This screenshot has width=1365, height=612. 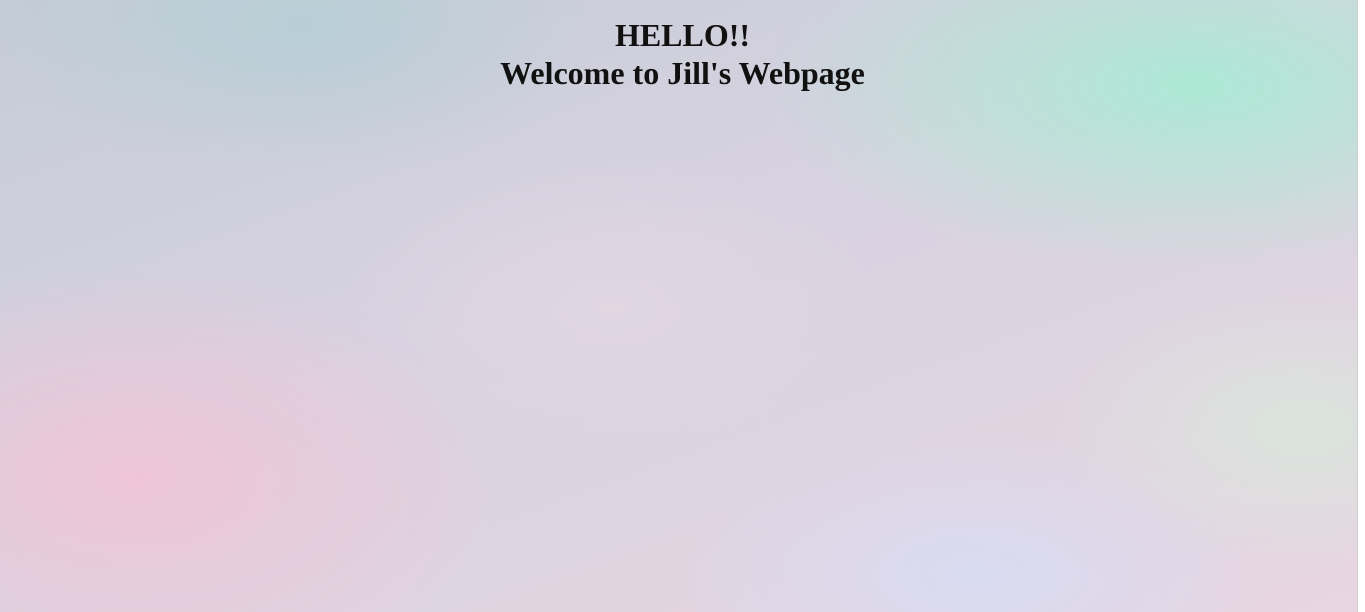 I want to click on greeting-heading: HELLO!!, so click(x=682, y=35).